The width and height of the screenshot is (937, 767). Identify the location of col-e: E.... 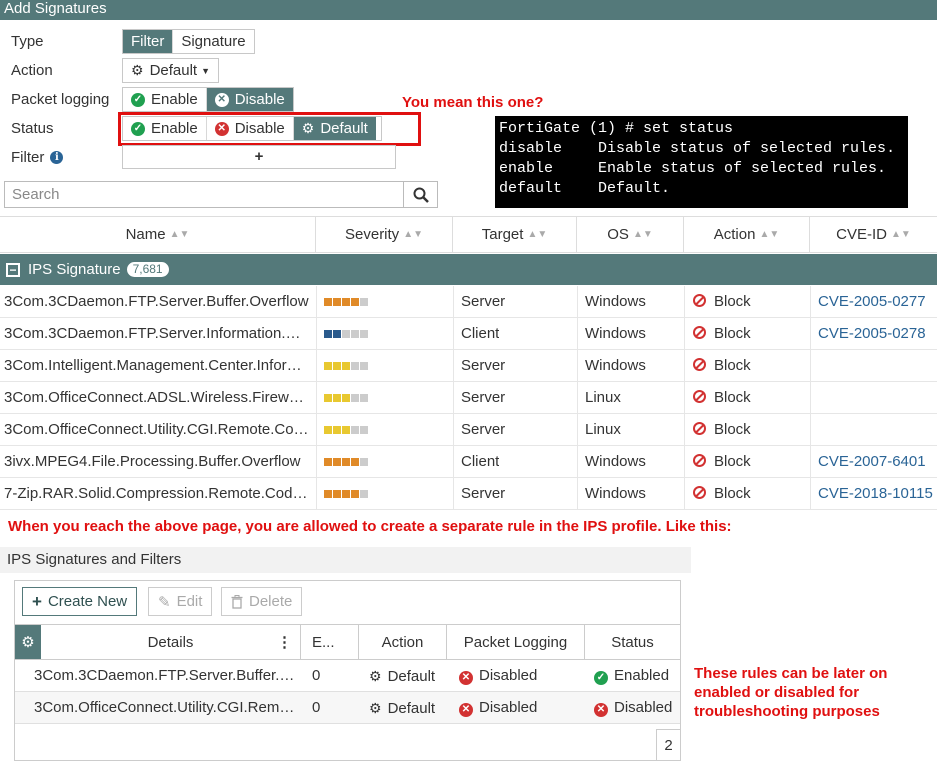
(330, 642).